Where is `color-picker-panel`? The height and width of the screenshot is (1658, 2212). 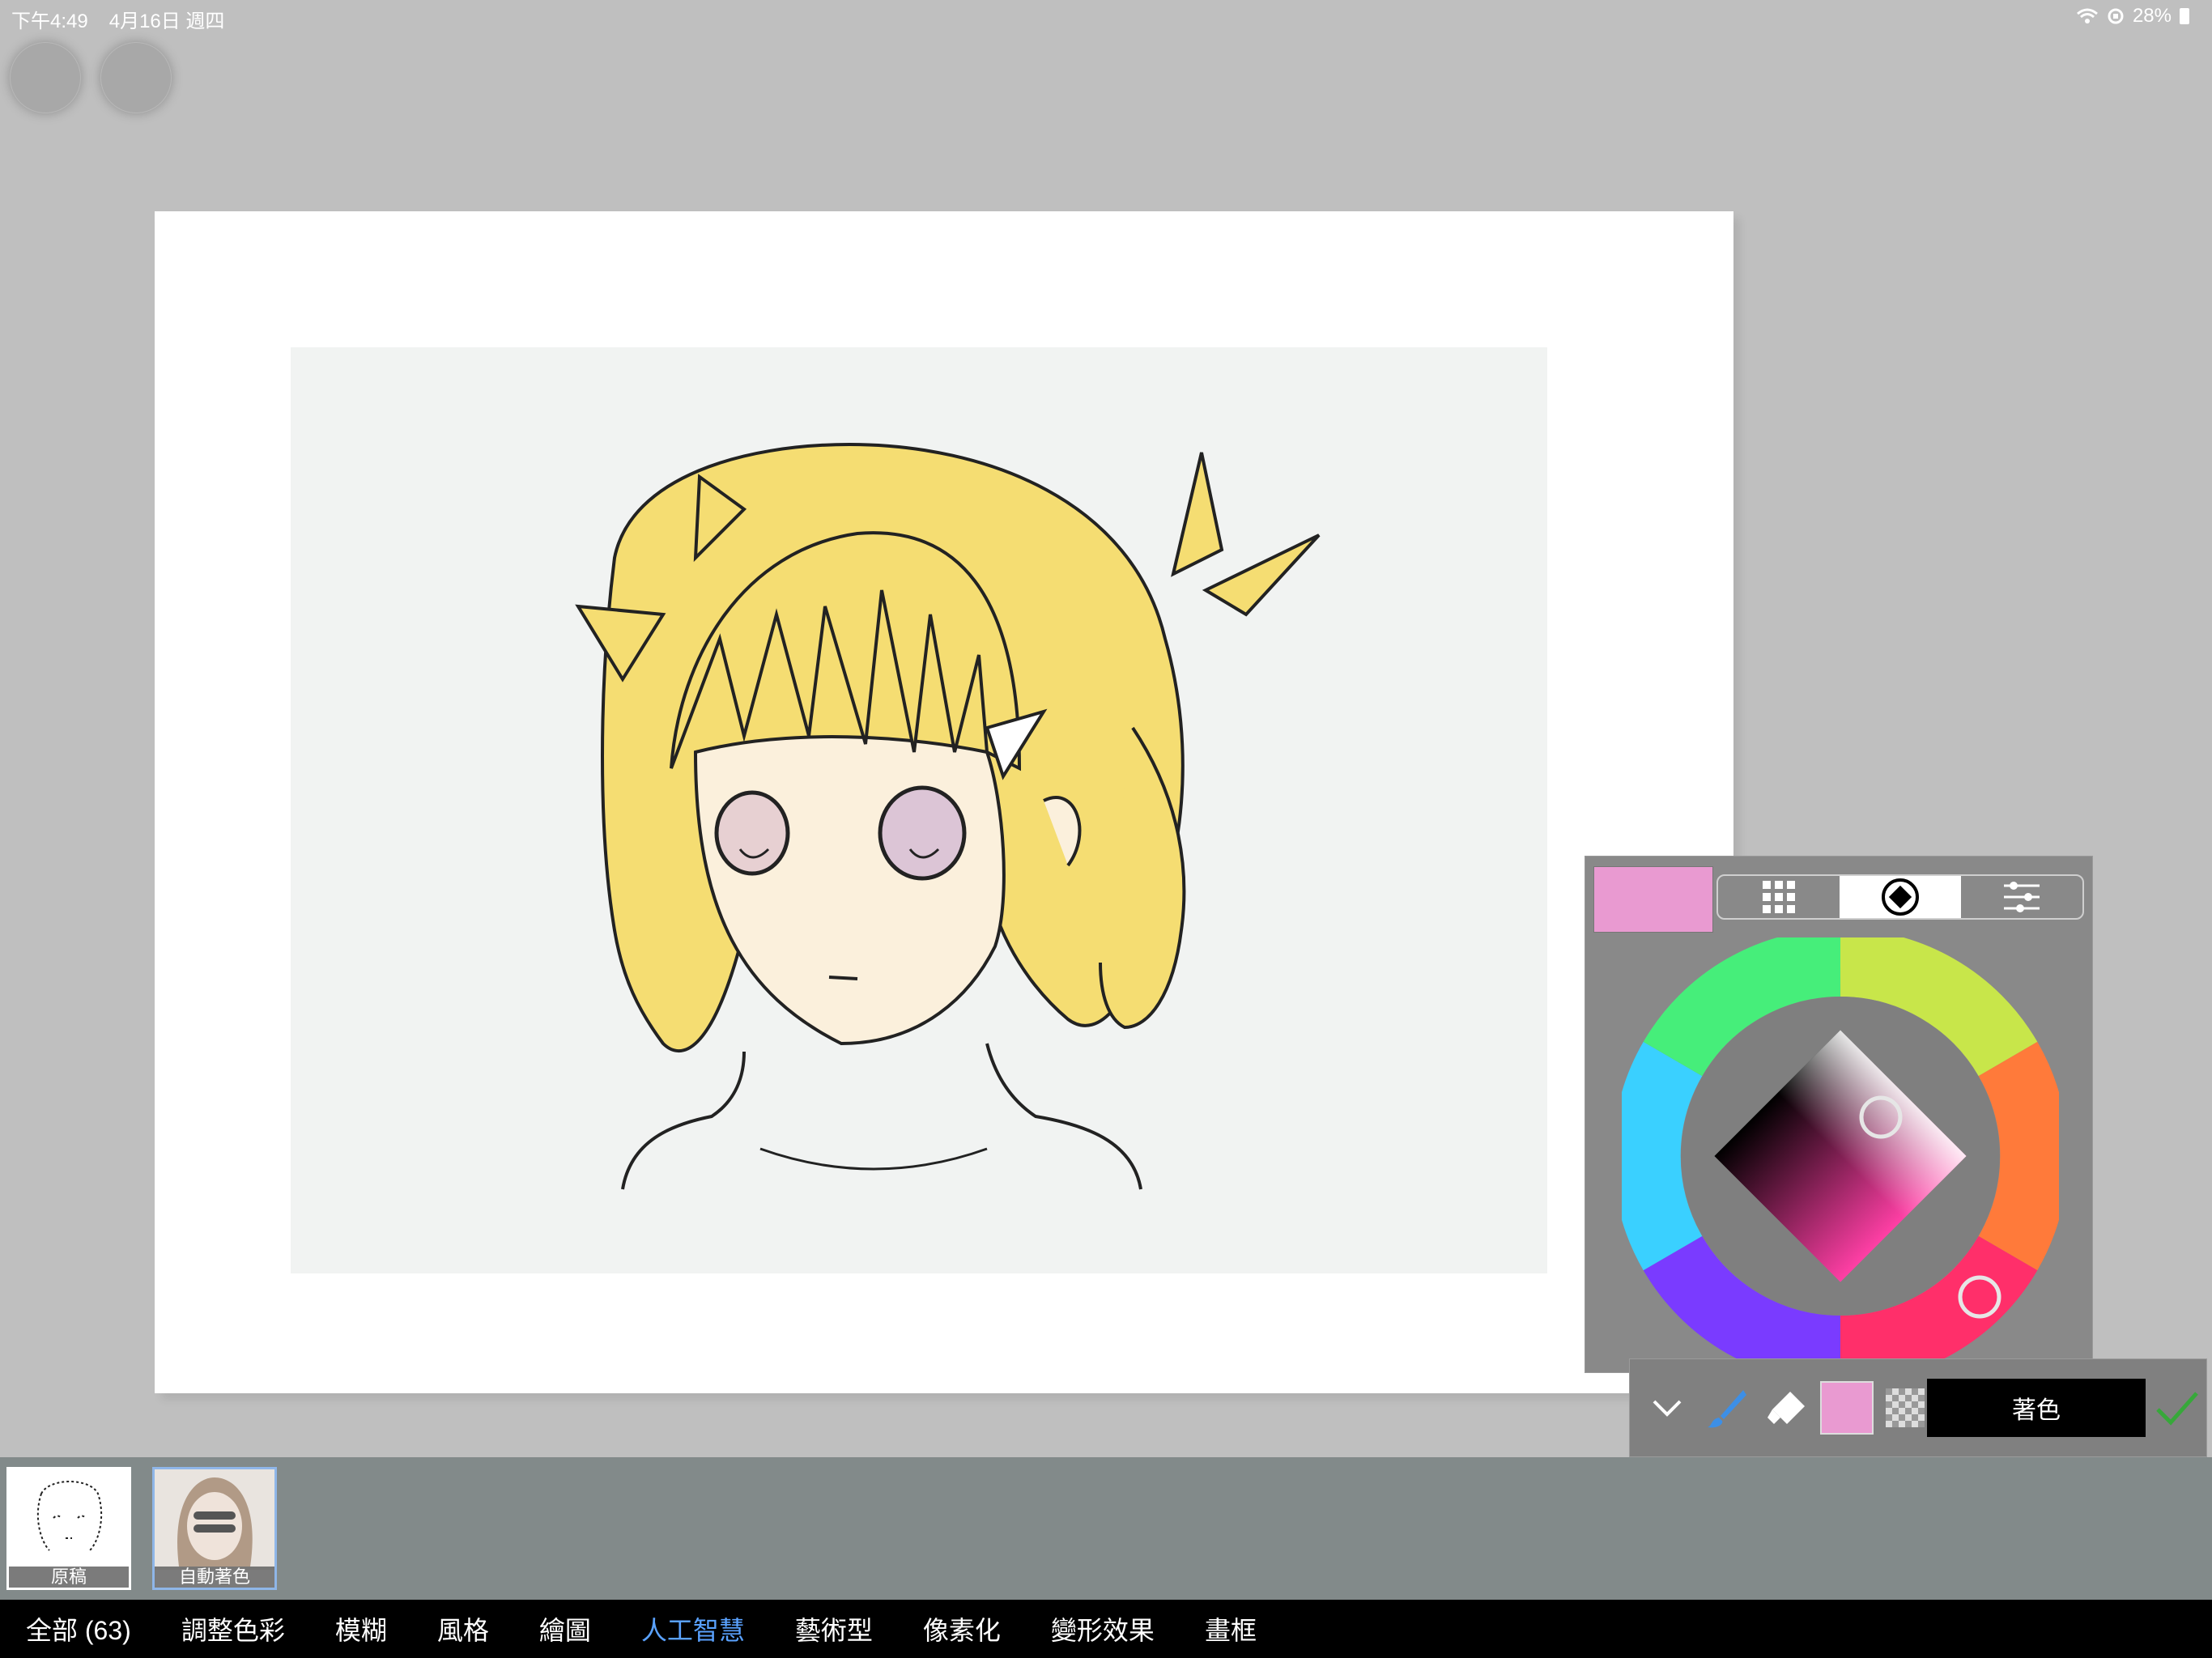
color-picker-panel is located at coordinates (1839, 1115).